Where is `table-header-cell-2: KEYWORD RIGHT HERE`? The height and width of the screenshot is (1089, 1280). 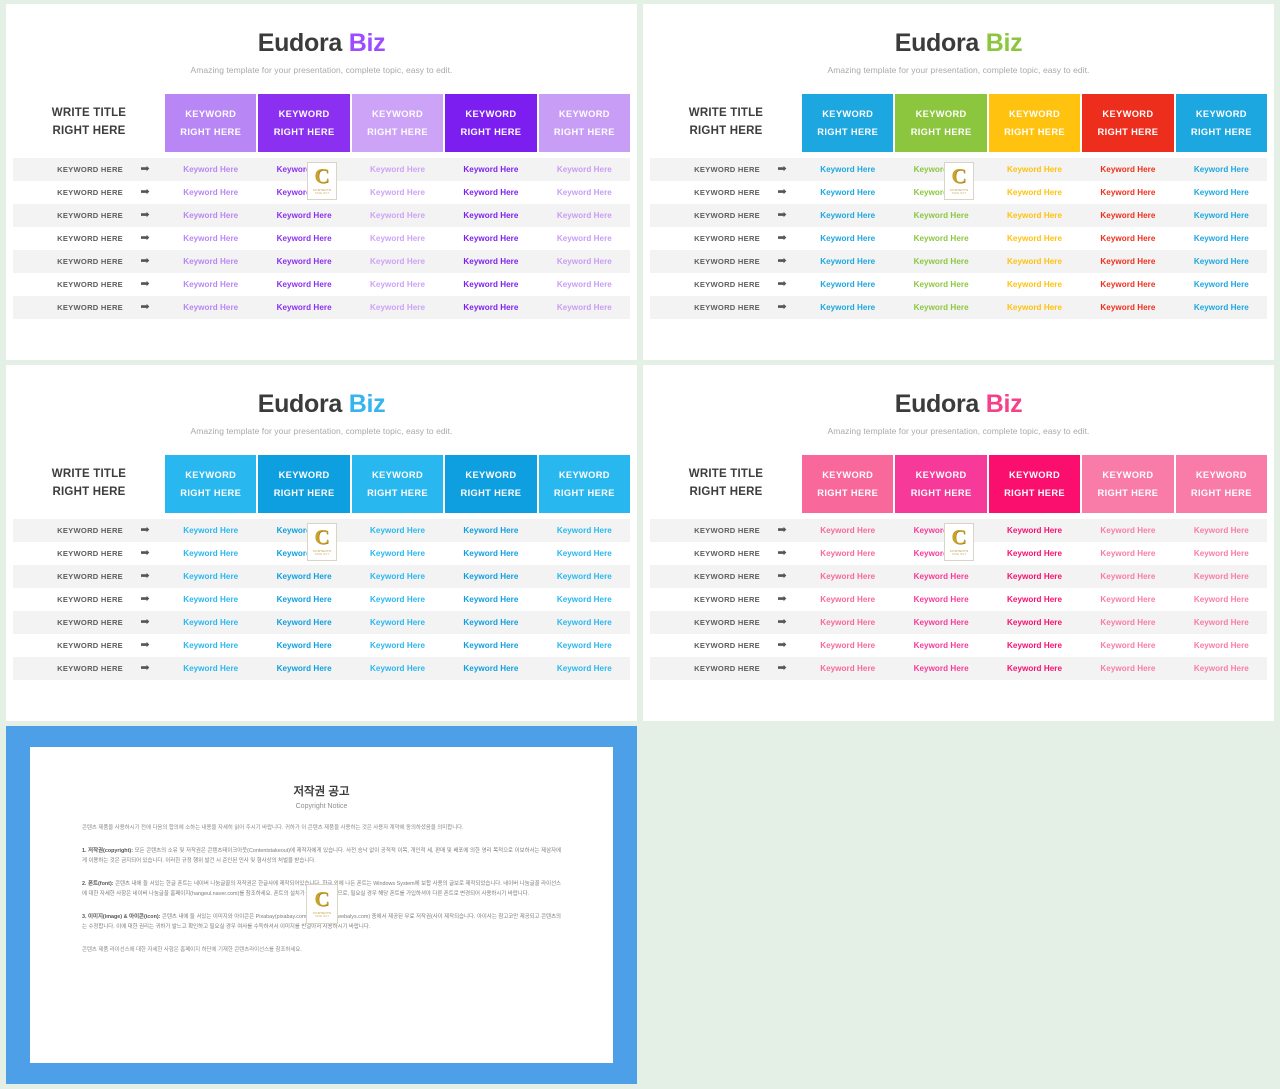 table-header-cell-2: KEYWORD RIGHT HERE is located at coordinates (304, 123).